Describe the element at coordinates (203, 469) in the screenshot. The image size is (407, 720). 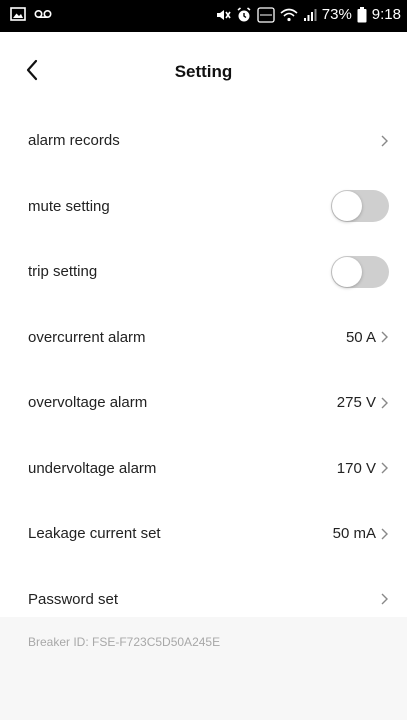
I see `undervoltage-alarm-row: undervoltage alarm 170 V` at that location.